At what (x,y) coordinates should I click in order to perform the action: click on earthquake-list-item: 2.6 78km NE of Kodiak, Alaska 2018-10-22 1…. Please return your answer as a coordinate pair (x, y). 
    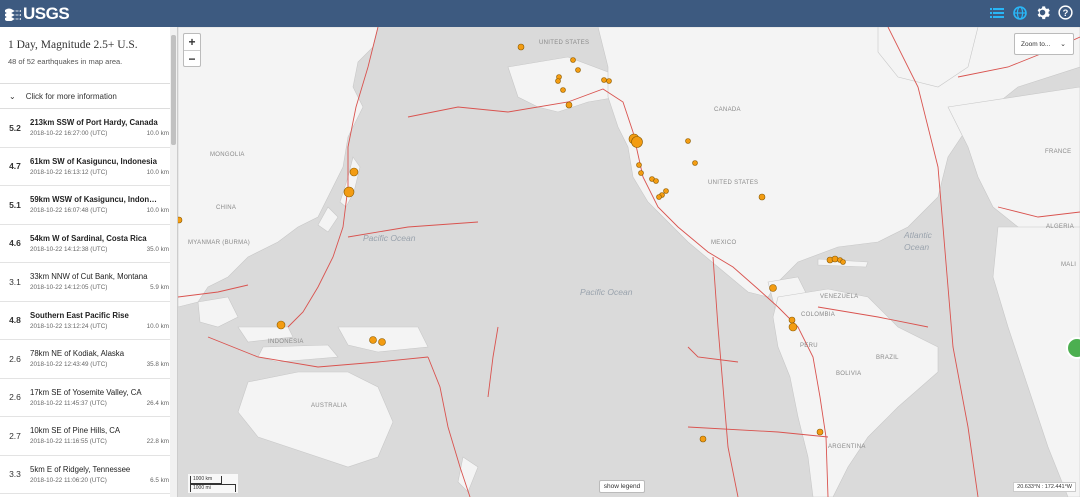
    Looking at the image, I should click on (88, 359).